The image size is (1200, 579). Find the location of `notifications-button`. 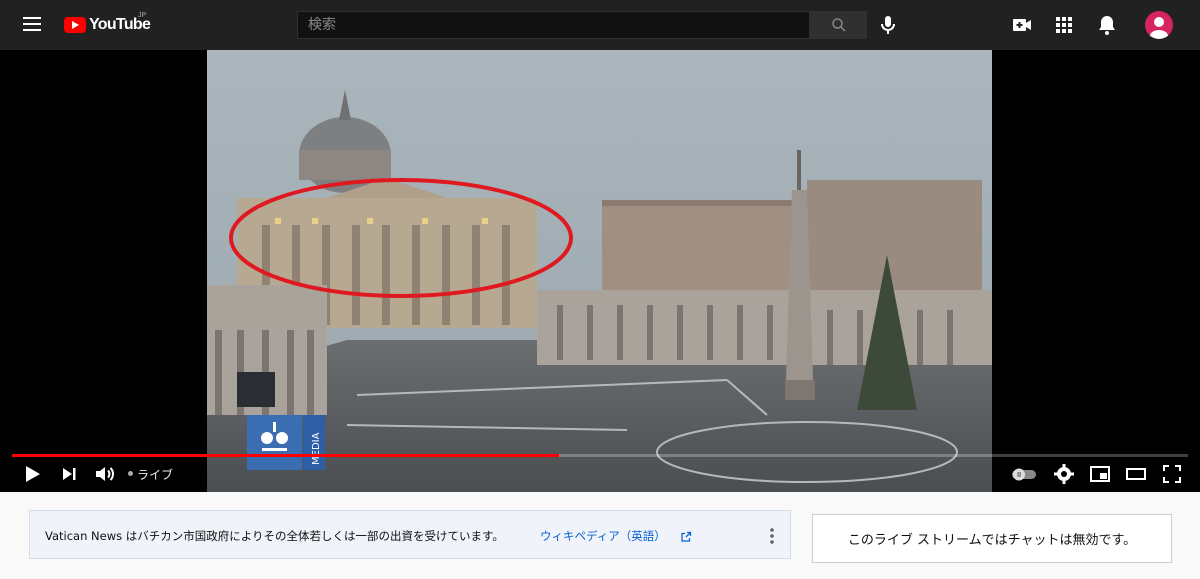

notifications-button is located at coordinates (1107, 25).